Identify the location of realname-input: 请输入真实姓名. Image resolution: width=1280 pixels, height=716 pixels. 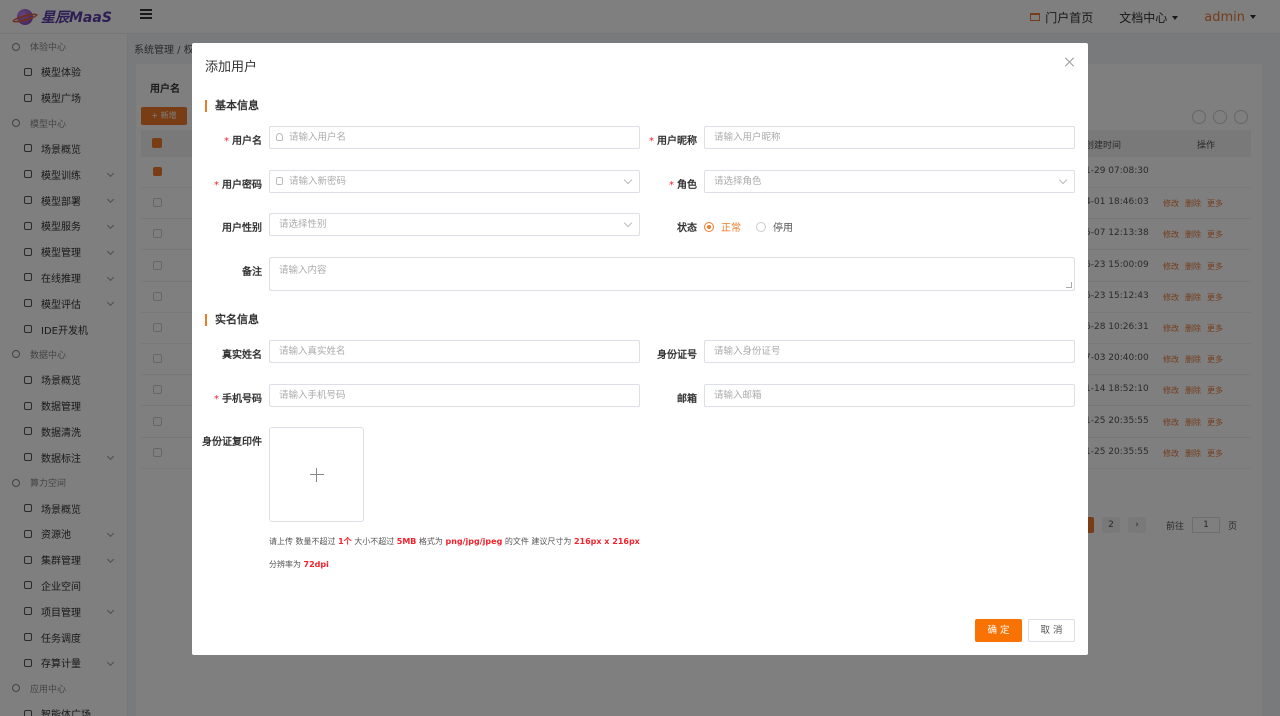
(454, 351).